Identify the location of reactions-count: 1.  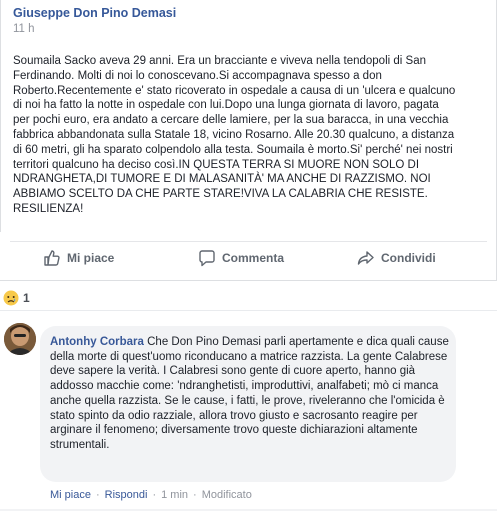
(26, 298).